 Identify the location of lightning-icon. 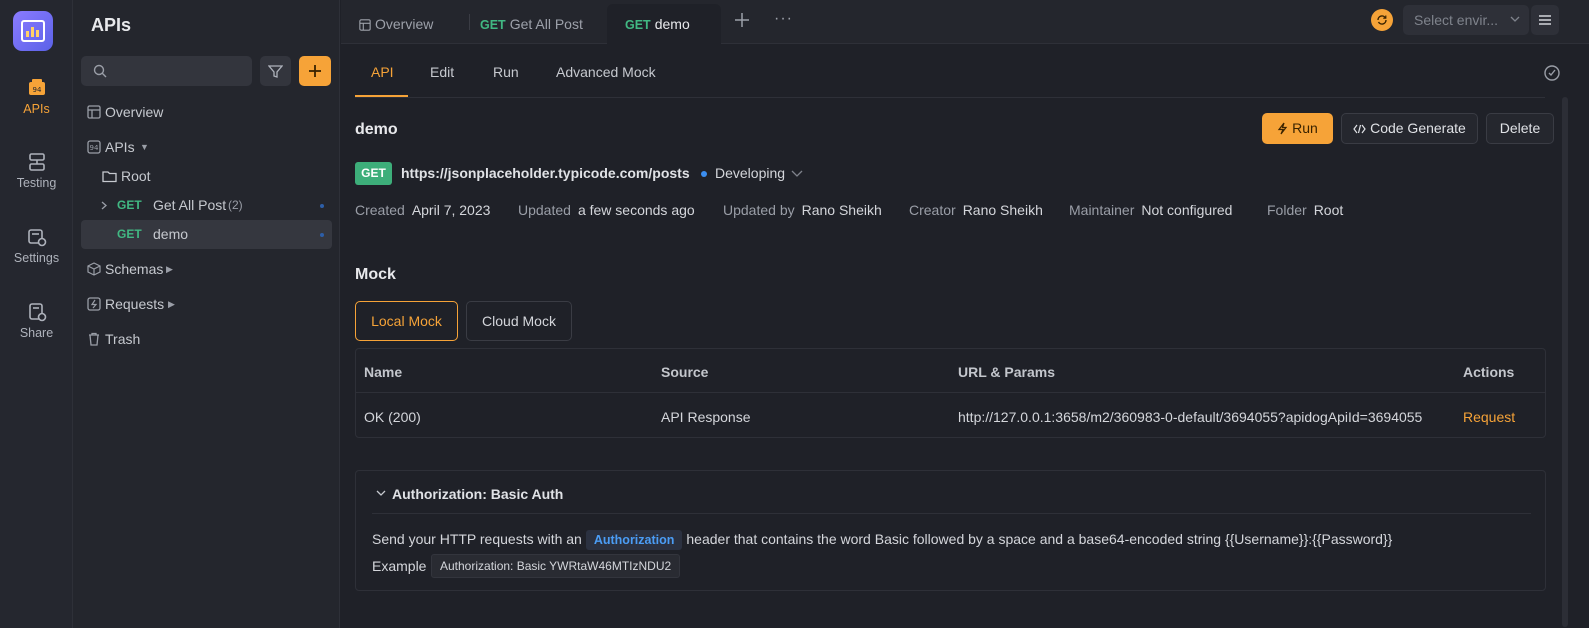
(1282, 128).